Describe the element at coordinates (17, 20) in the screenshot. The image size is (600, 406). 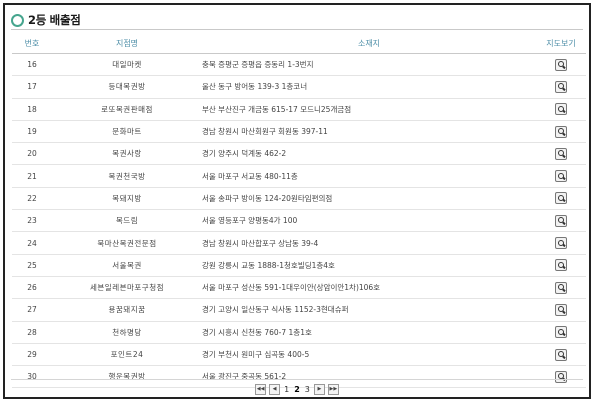
I see `circle-icon` at that location.